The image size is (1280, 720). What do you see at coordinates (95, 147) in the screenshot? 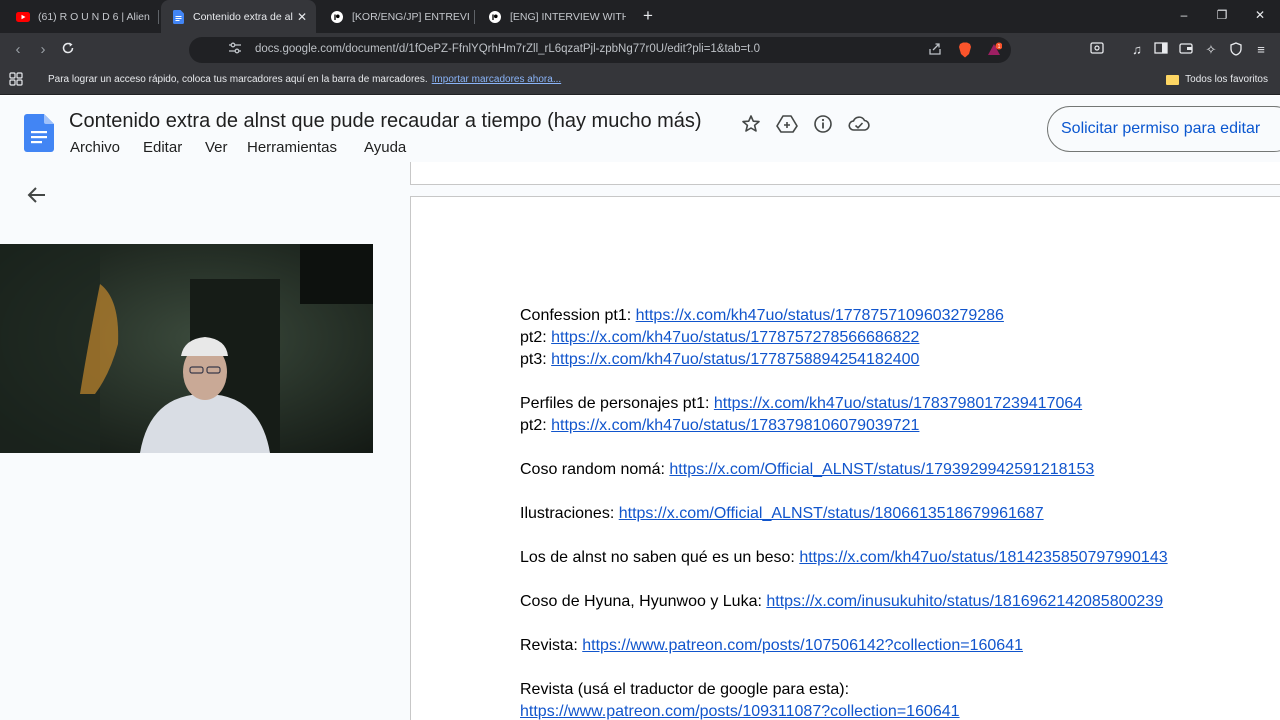
I see `menu-archivo: Archivo` at bounding box center [95, 147].